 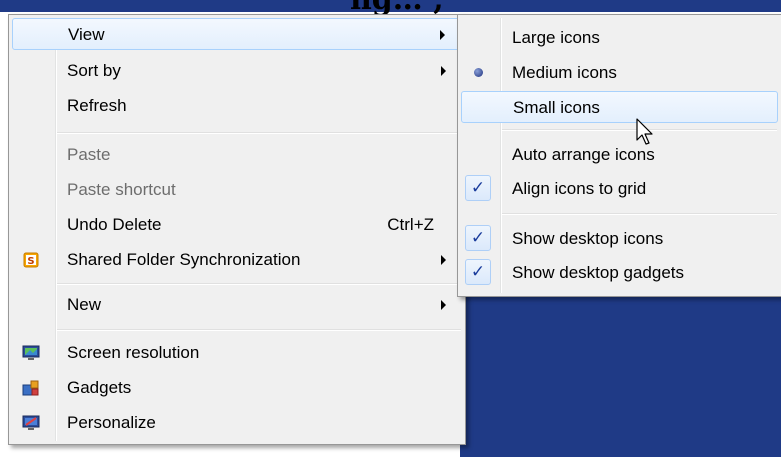 What do you see at coordinates (94, 70) in the screenshot?
I see `menu-item-label: Sort by` at bounding box center [94, 70].